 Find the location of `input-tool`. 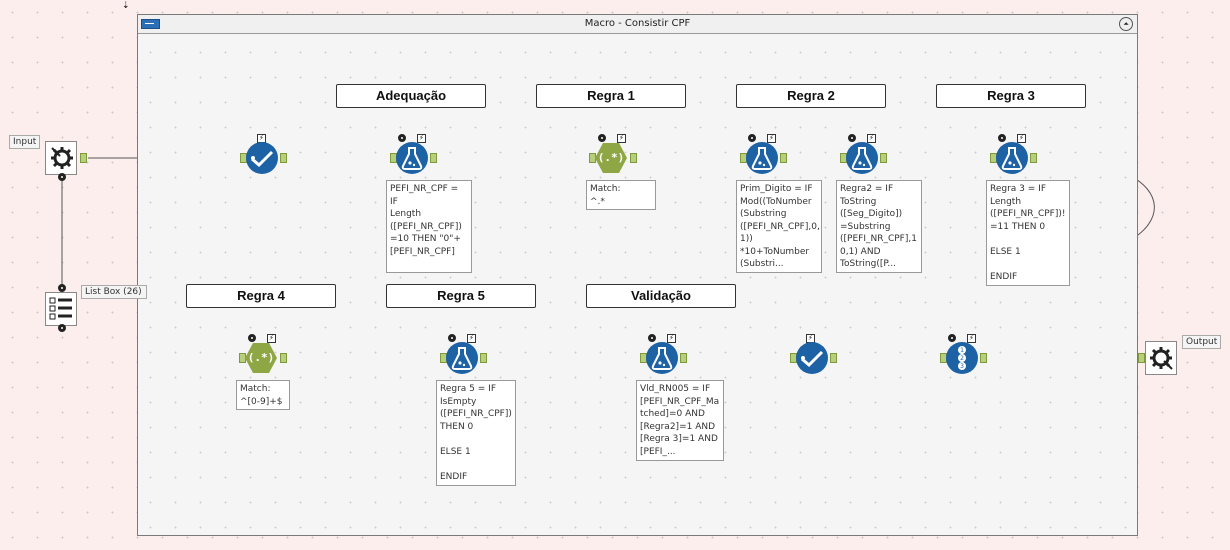

input-tool is located at coordinates (61, 158).